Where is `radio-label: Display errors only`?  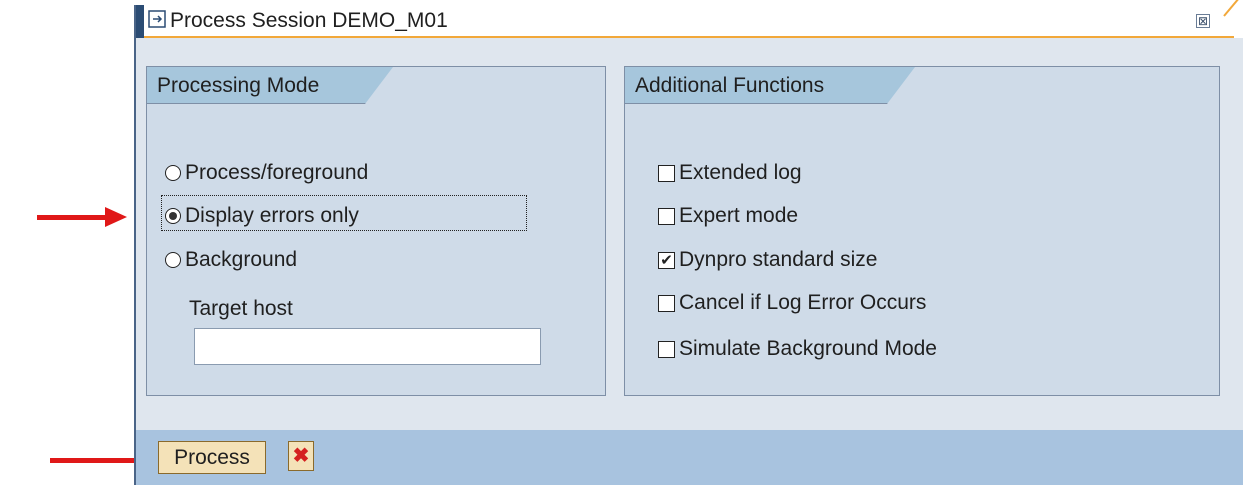
radio-label: Display errors only is located at coordinates (272, 215).